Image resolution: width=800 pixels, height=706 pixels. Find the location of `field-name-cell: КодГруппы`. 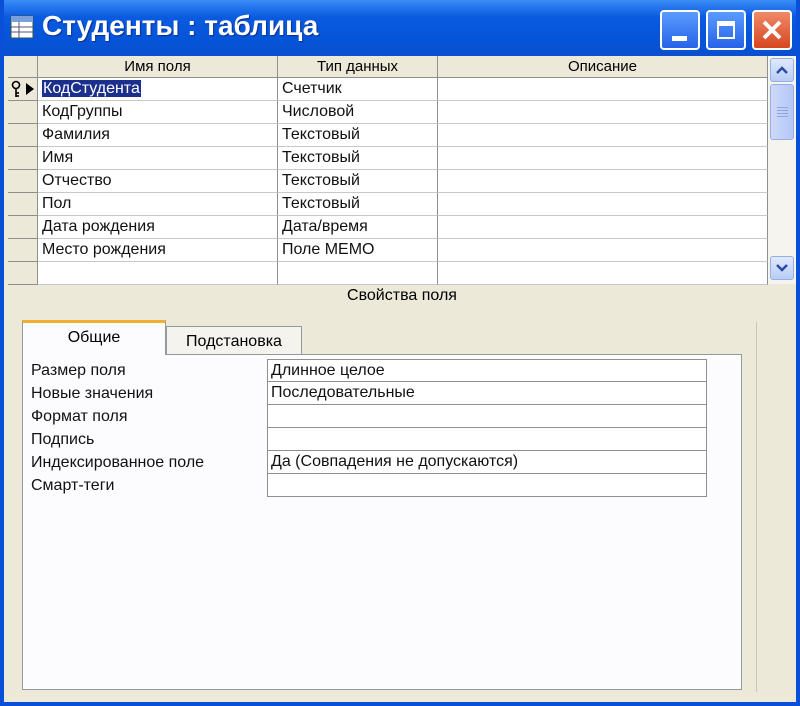

field-name-cell: КодГруппы is located at coordinates (158, 112).